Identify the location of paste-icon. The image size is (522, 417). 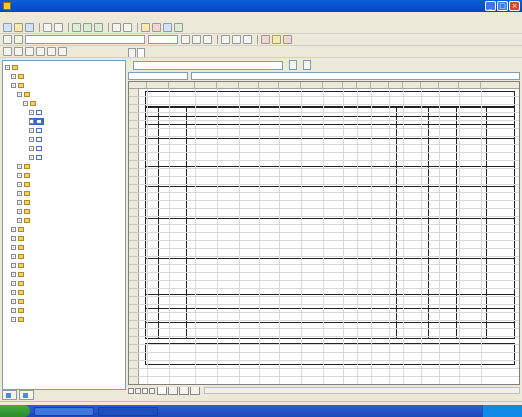
(98, 27).